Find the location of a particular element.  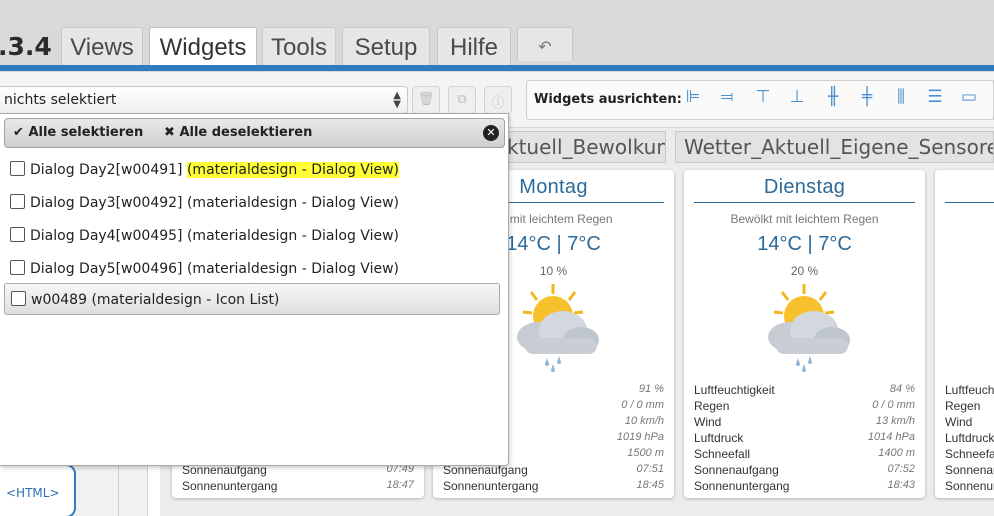

list-item: w00489 (materialdesign - Icon List) is located at coordinates (252, 299).